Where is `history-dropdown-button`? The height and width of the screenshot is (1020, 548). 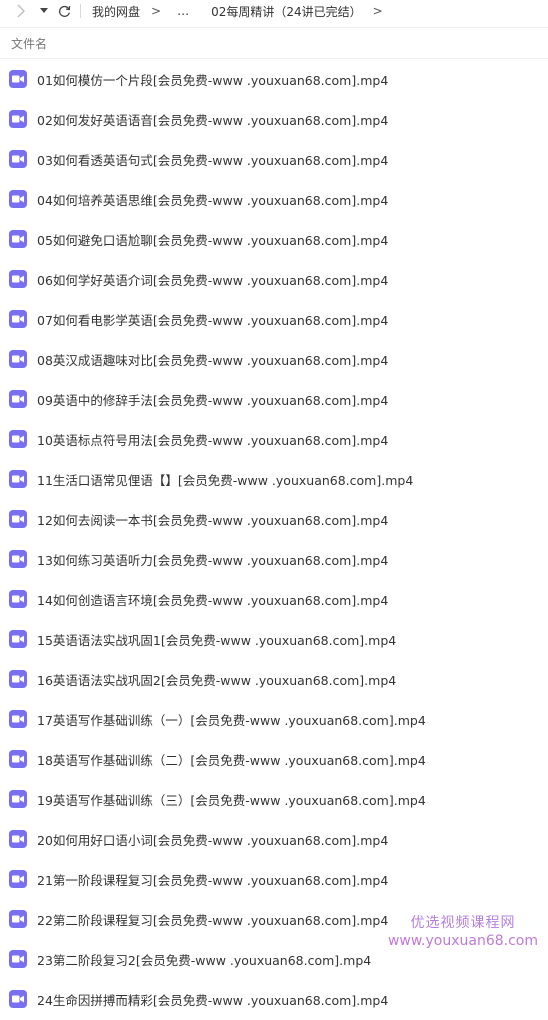 history-dropdown-button is located at coordinates (44, 11).